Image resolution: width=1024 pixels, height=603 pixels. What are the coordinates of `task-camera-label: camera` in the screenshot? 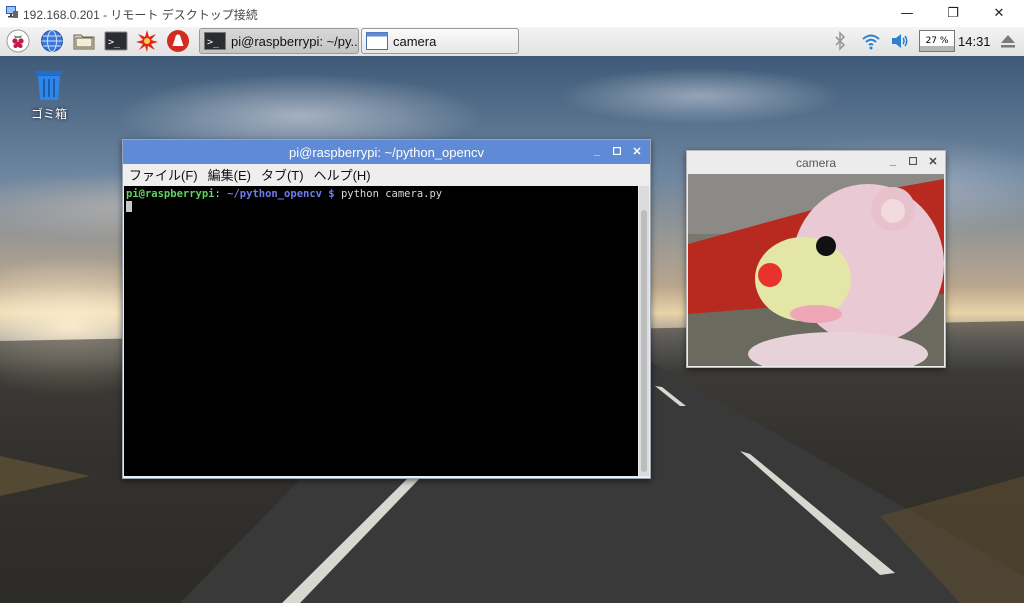 It's located at (415, 41).